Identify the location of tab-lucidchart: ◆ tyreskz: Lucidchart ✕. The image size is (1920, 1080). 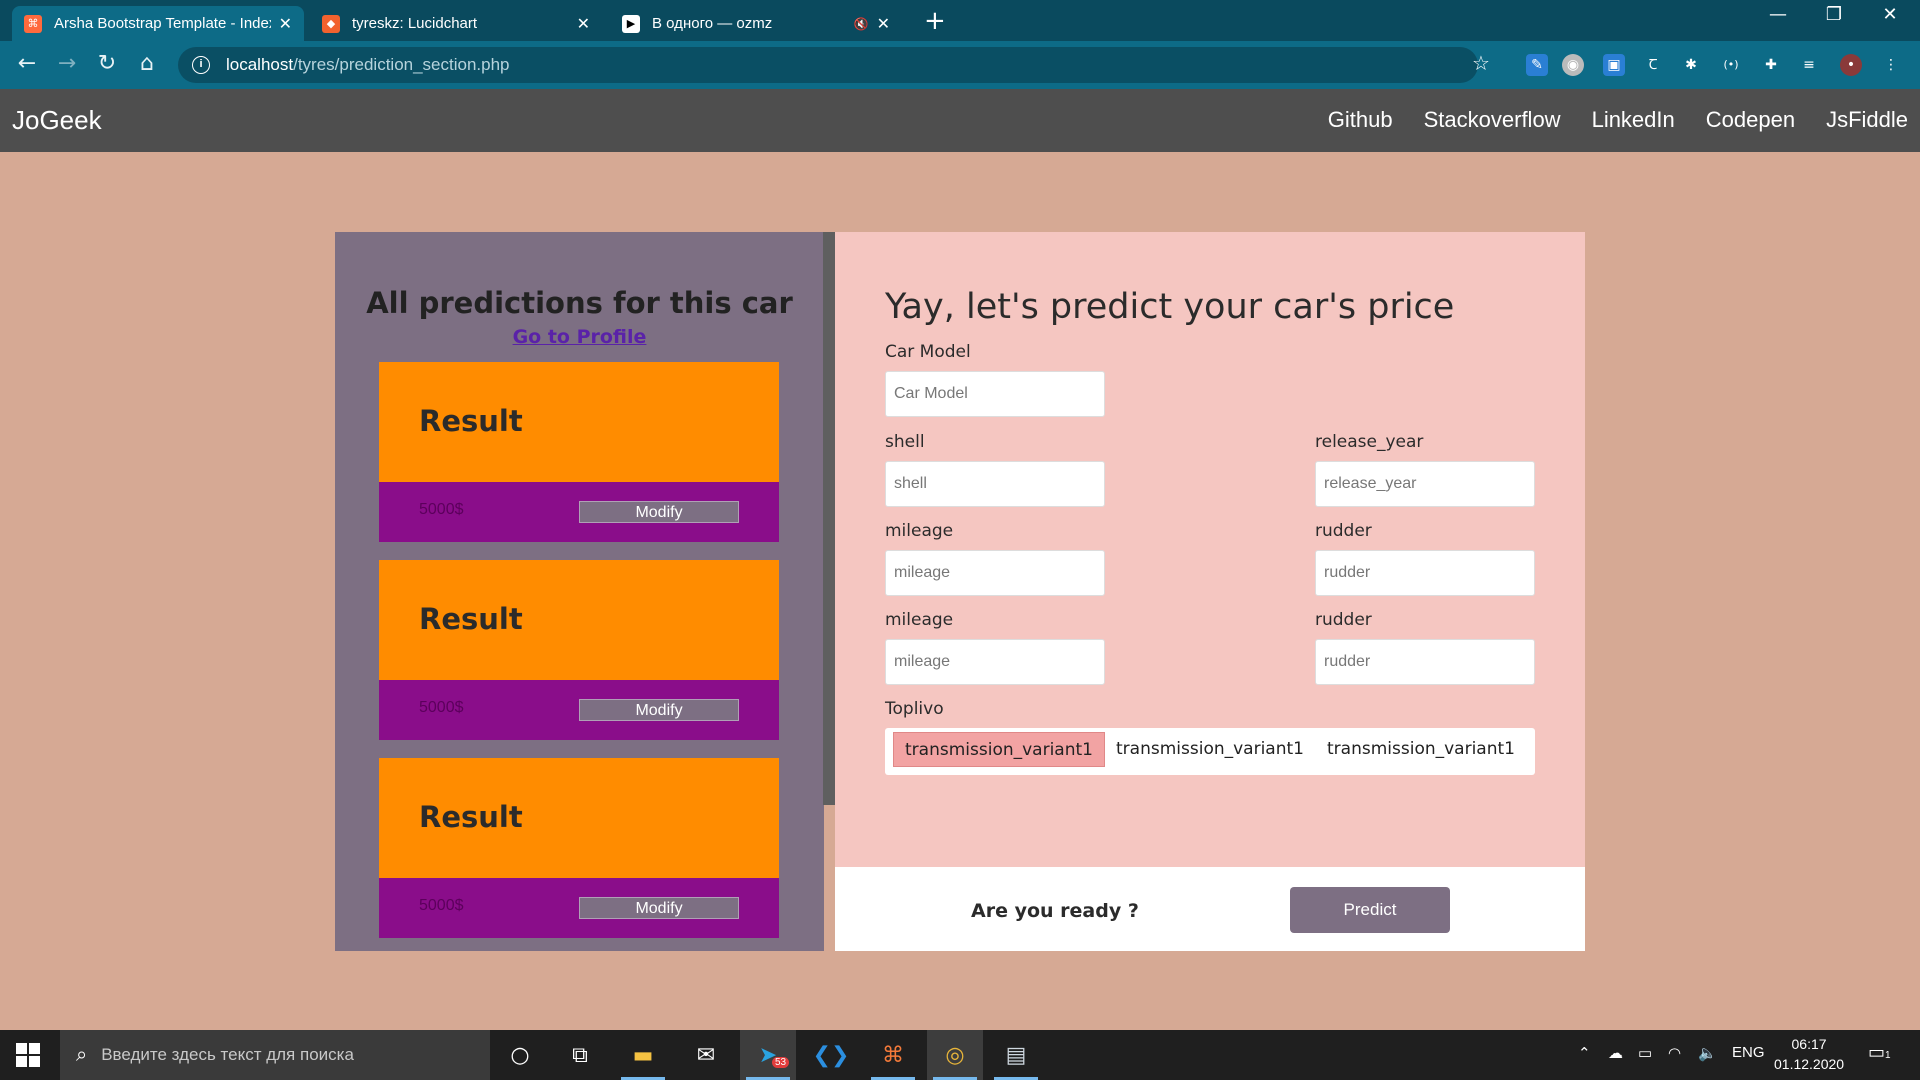
(456, 23).